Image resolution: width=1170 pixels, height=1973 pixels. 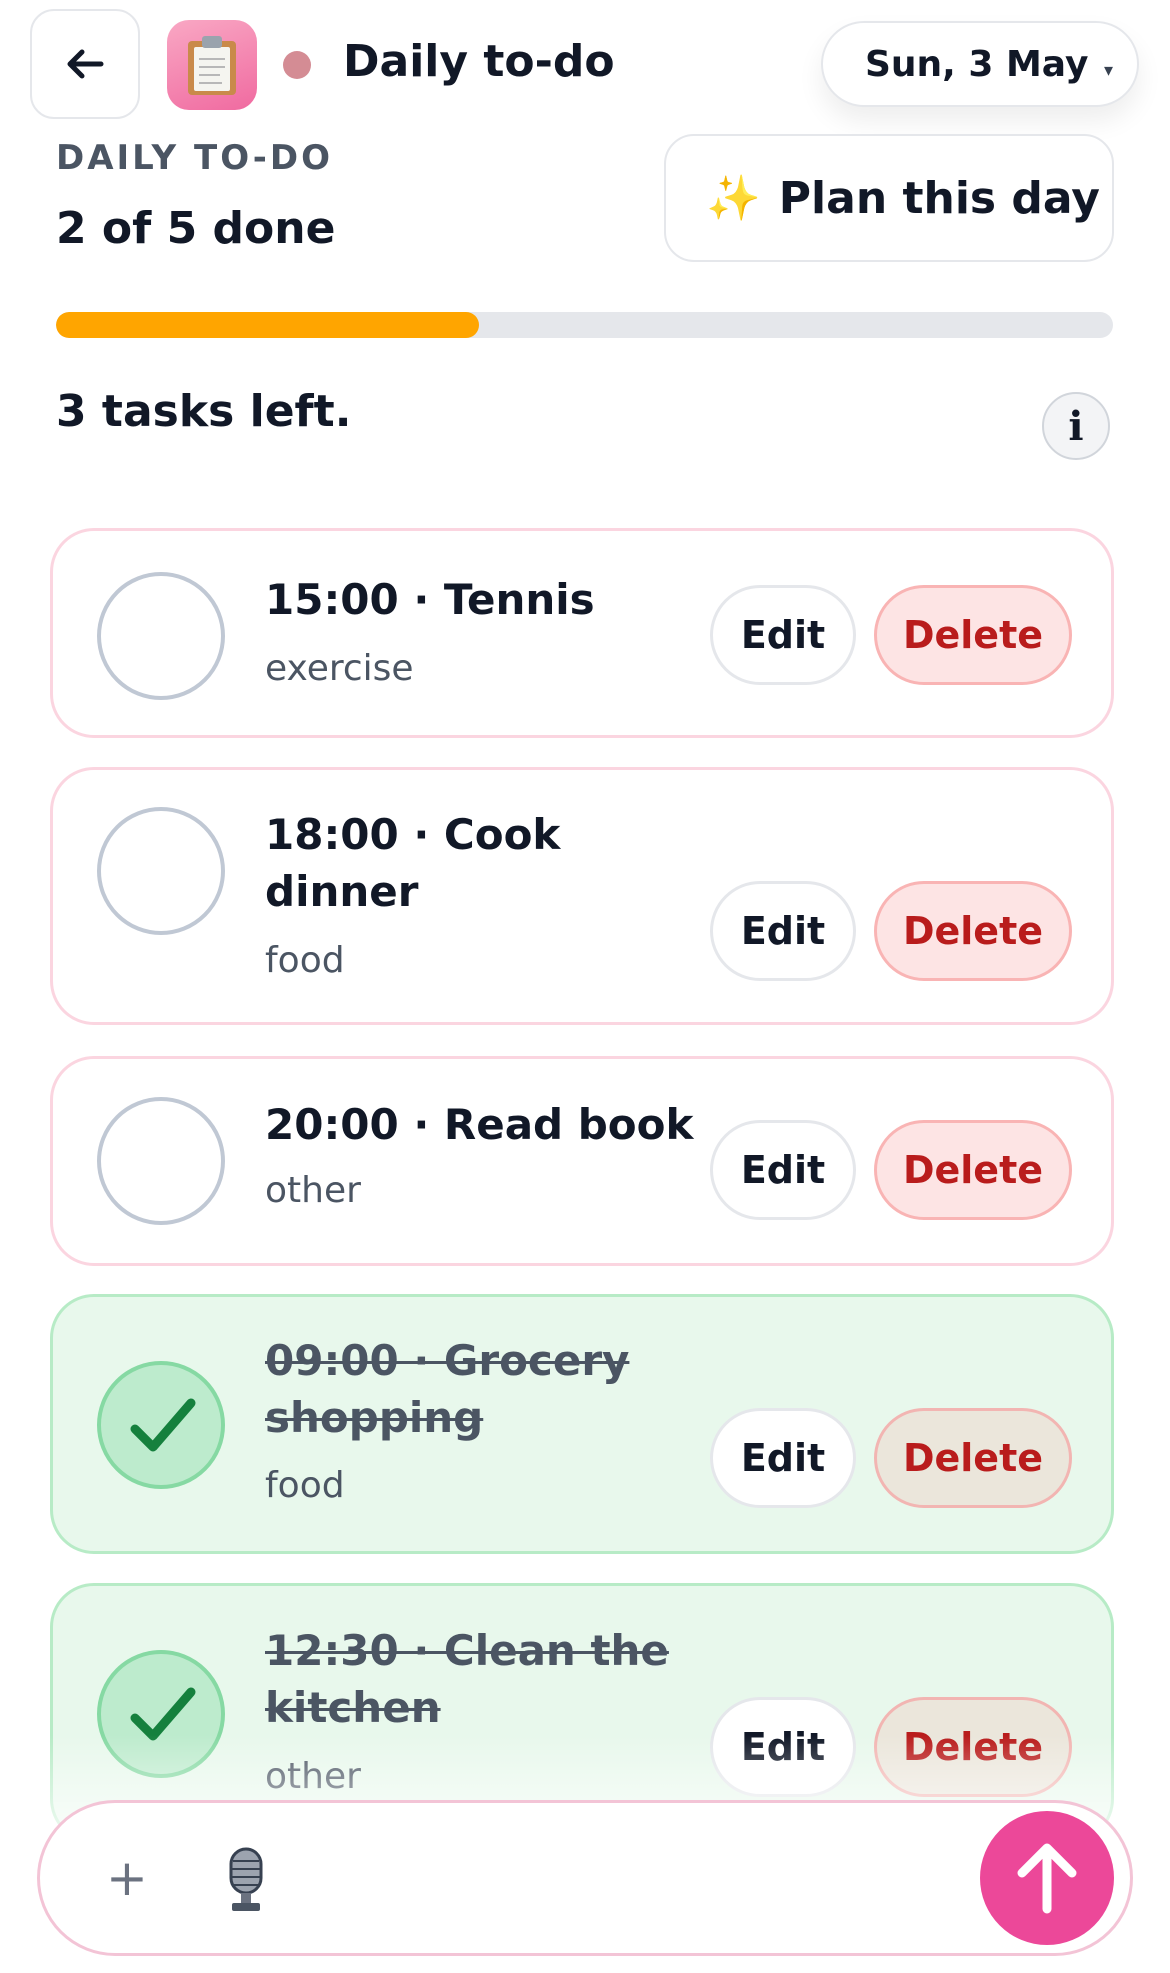 What do you see at coordinates (246, 1879) in the screenshot?
I see `microphone-icon` at bounding box center [246, 1879].